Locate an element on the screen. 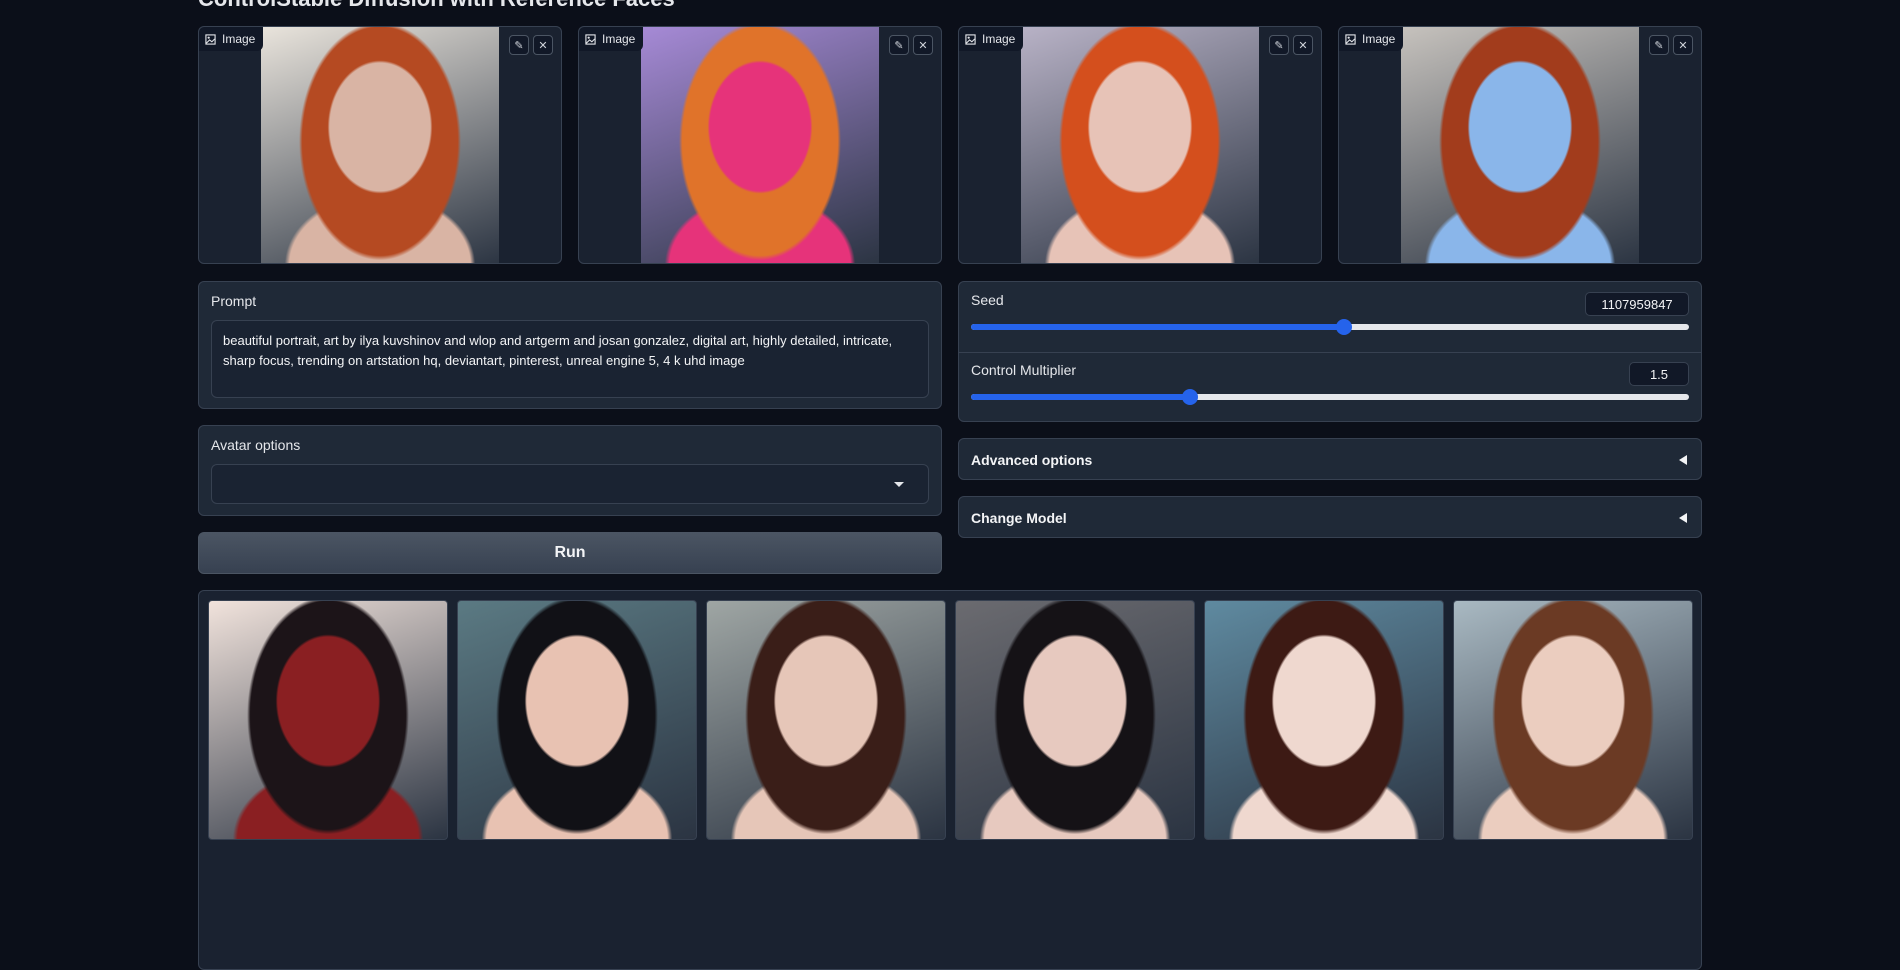  reference-image-2: Image ✎ ✕ is located at coordinates (760, 145).